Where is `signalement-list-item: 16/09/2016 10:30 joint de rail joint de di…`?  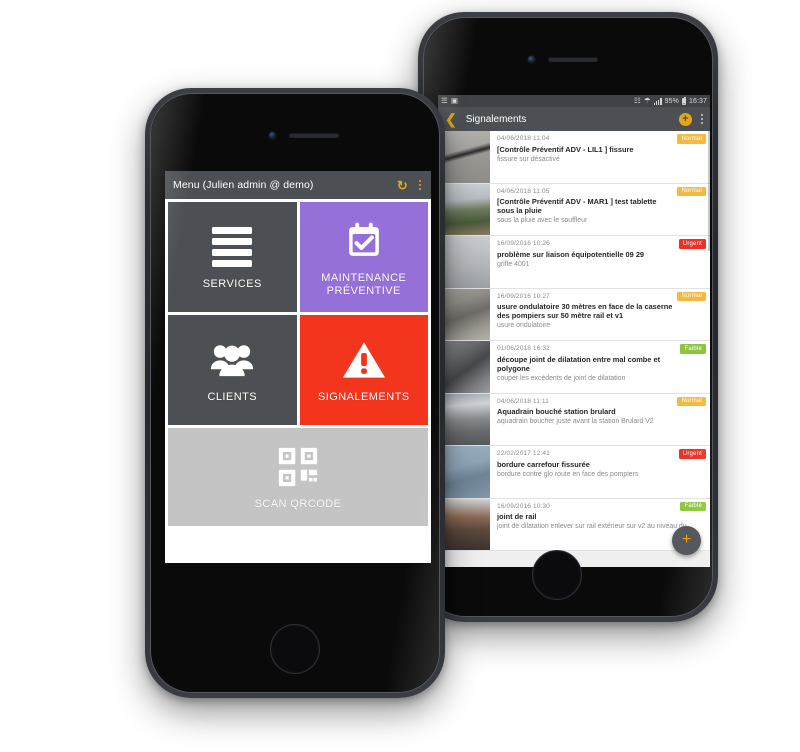 signalement-list-item: 16/09/2016 10:30 joint de rail joint de di… is located at coordinates (574, 524).